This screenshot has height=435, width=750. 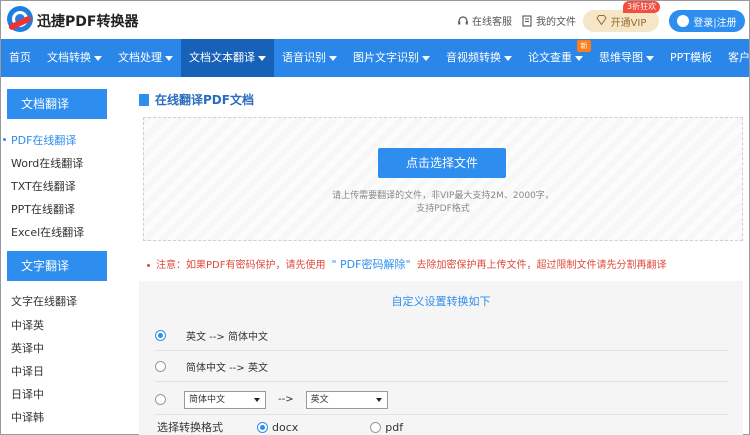 What do you see at coordinates (87, 21) in the screenshot?
I see `brand-name: 迅捷PDF转换器` at bounding box center [87, 21].